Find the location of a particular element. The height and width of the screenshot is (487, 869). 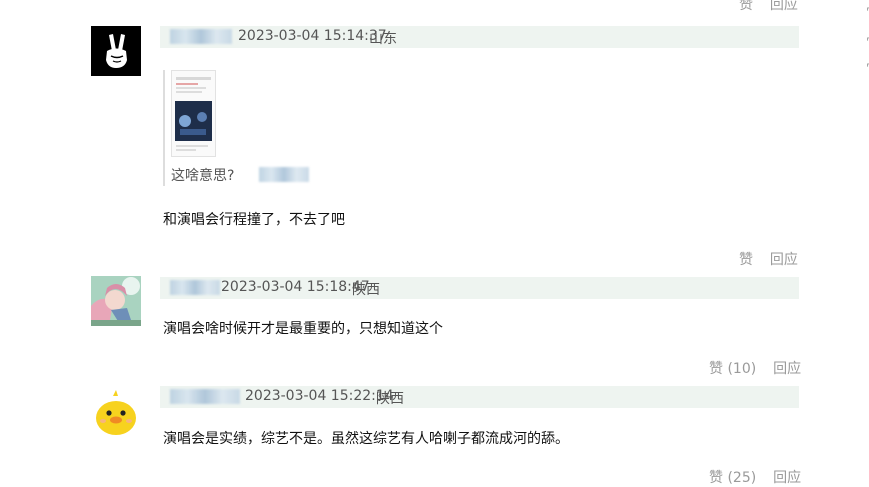

comment-text: 演唱会啥时候开才是最重要的，只想知道这个 is located at coordinates (303, 329).